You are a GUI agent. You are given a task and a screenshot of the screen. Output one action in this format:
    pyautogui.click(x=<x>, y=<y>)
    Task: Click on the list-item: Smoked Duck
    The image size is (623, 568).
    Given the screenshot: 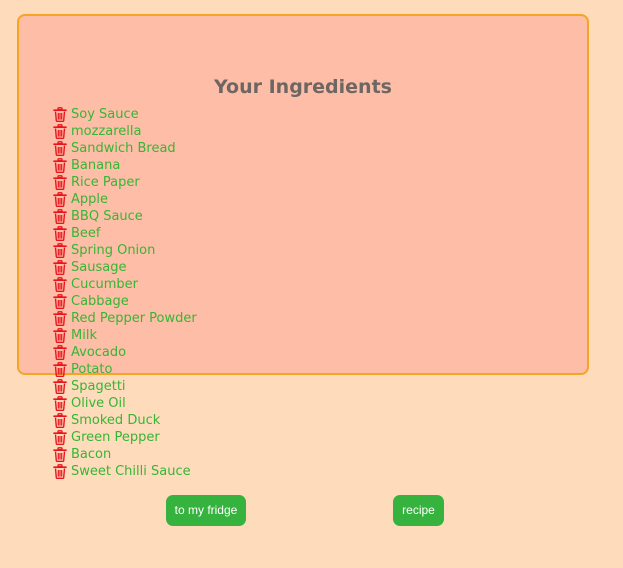 What is the action you would take?
    pyautogui.click(x=125, y=420)
    